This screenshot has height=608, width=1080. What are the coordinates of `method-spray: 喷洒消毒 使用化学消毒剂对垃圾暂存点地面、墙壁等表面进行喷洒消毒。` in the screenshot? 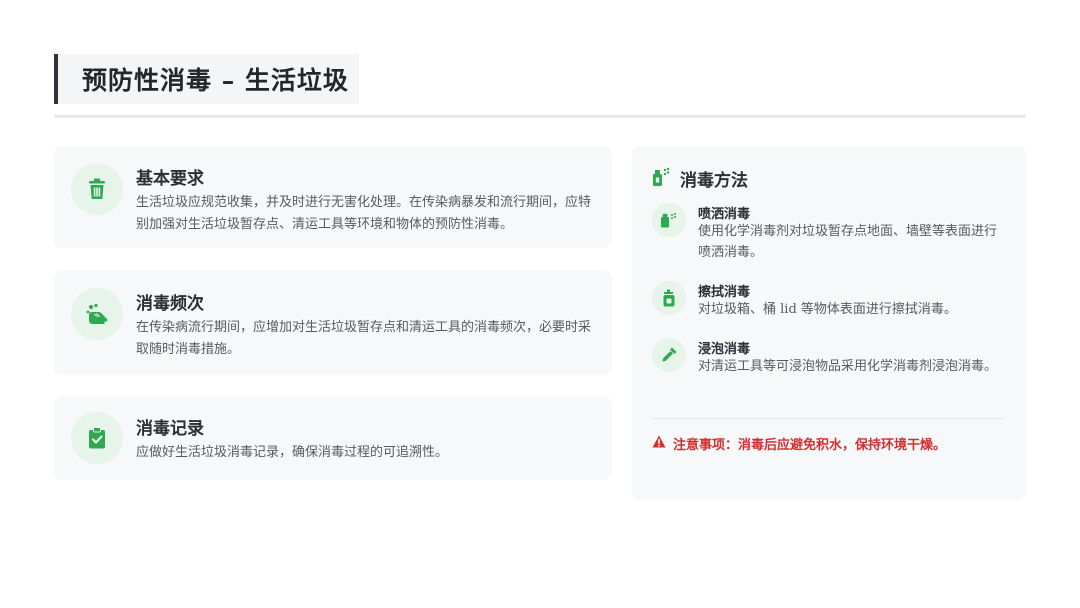 It's located at (832, 233).